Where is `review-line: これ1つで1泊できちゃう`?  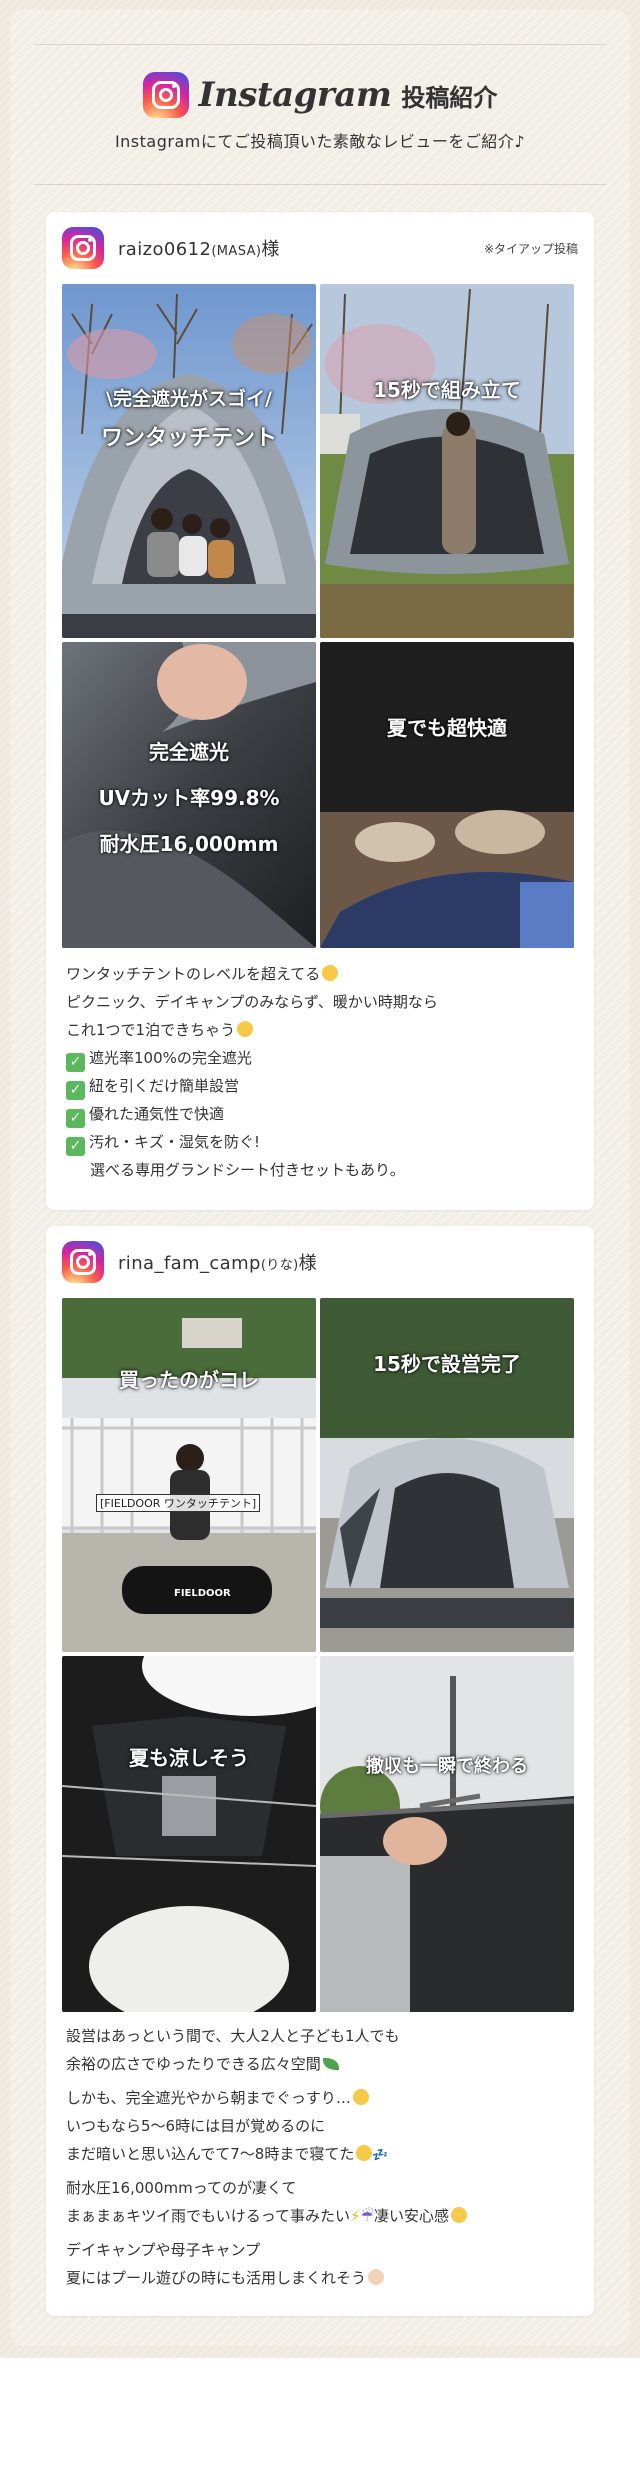
review-line: これ1つで1泊できちゃう is located at coordinates (151, 1030).